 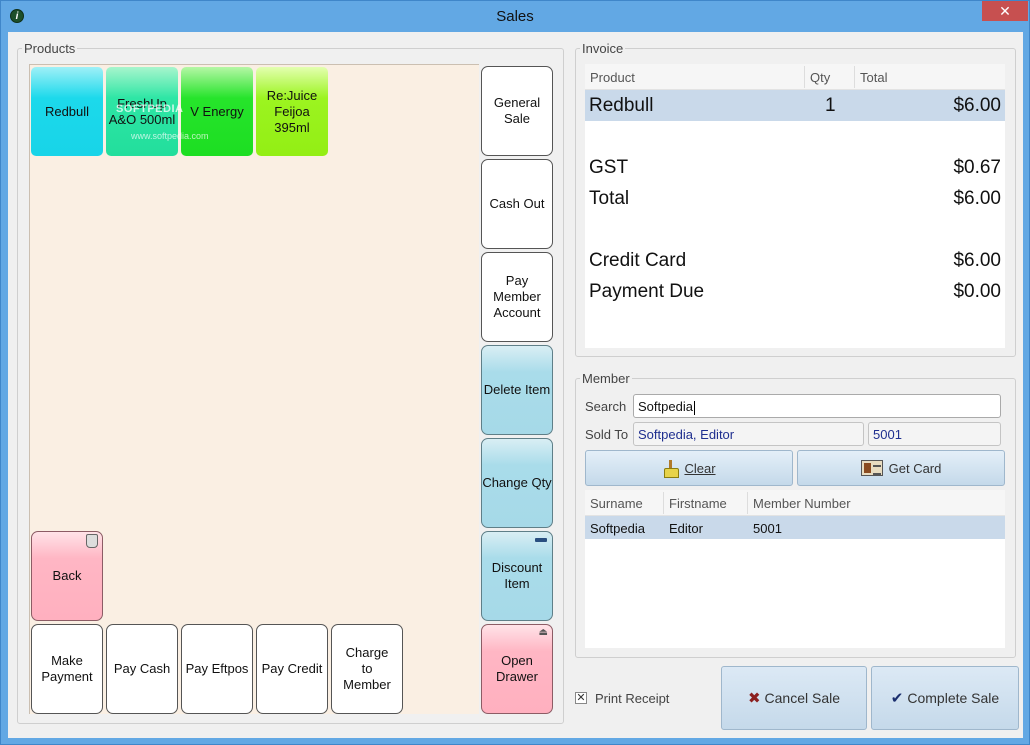 I want to click on general-sale-button: General Sale, so click(x=517, y=111).